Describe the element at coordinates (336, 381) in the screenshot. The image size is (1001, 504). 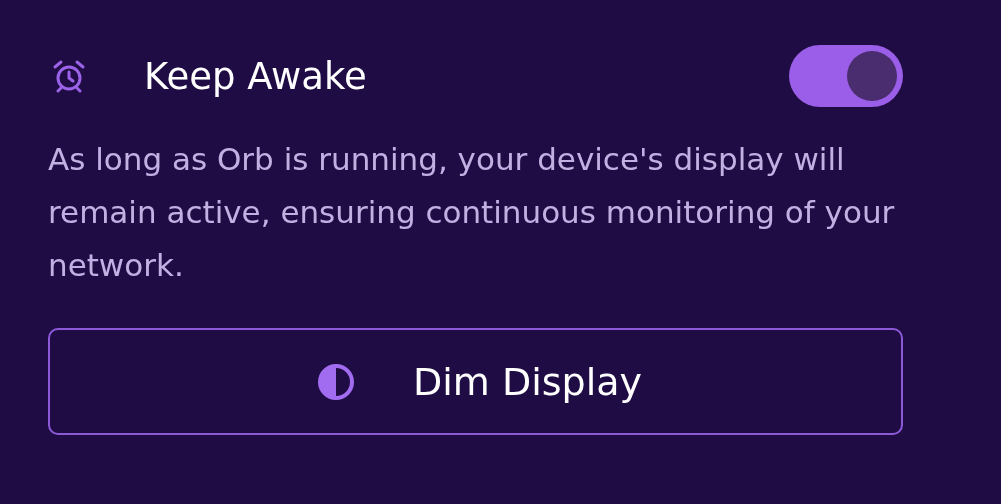
I see `contrast-icon` at that location.